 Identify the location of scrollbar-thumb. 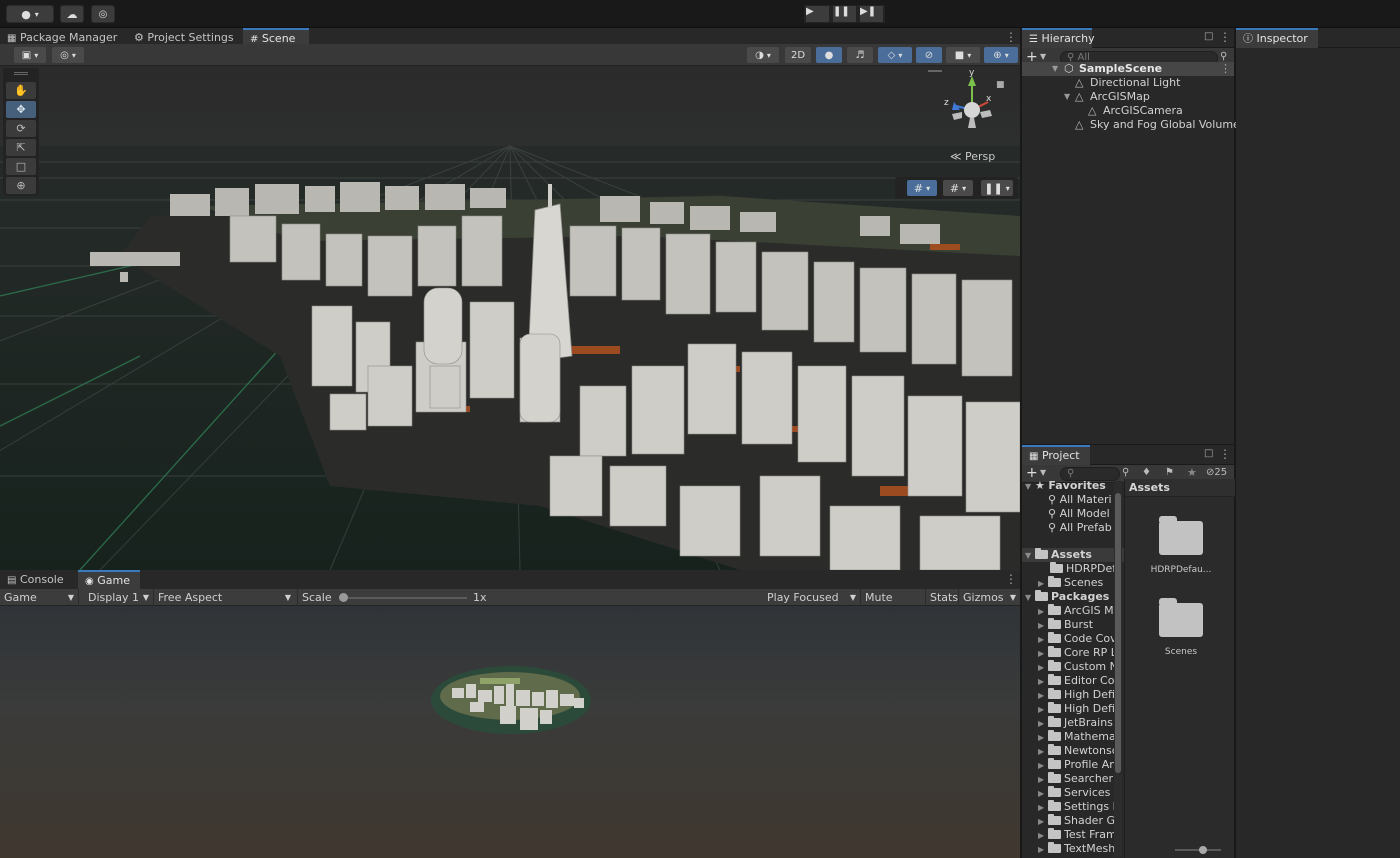
(1118, 633).